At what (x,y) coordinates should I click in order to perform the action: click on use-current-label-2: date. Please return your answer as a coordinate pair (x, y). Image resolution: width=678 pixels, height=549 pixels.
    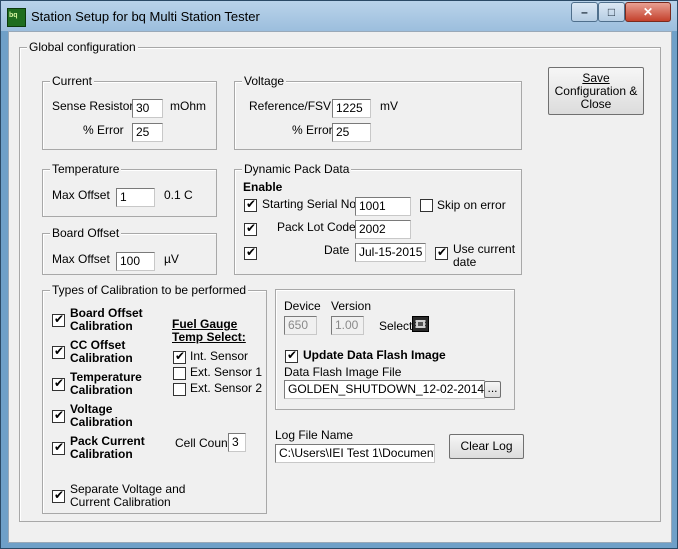
    Looking at the image, I should click on (465, 262).